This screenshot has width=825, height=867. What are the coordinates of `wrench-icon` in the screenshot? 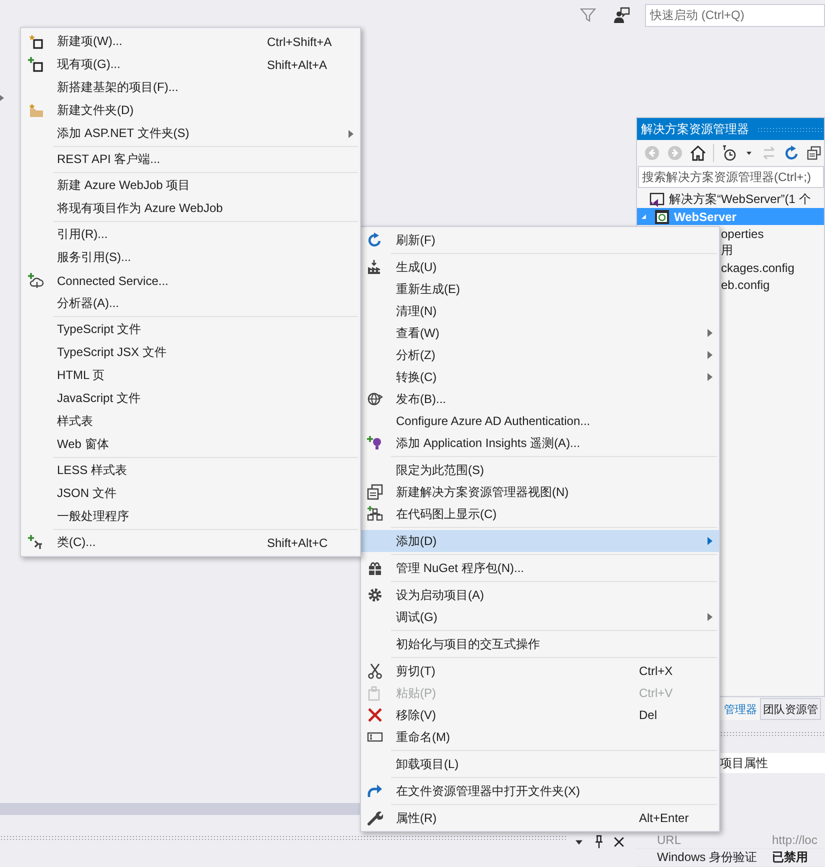 It's located at (375, 818).